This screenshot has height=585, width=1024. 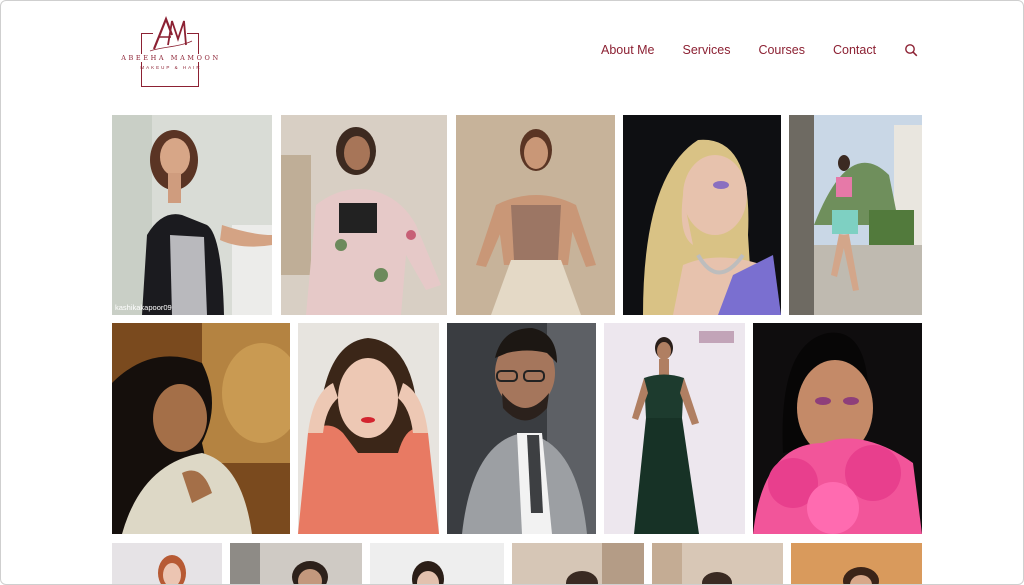 What do you see at coordinates (192, 215) in the screenshot?
I see `gallery-photo: kashikakapoor09` at bounding box center [192, 215].